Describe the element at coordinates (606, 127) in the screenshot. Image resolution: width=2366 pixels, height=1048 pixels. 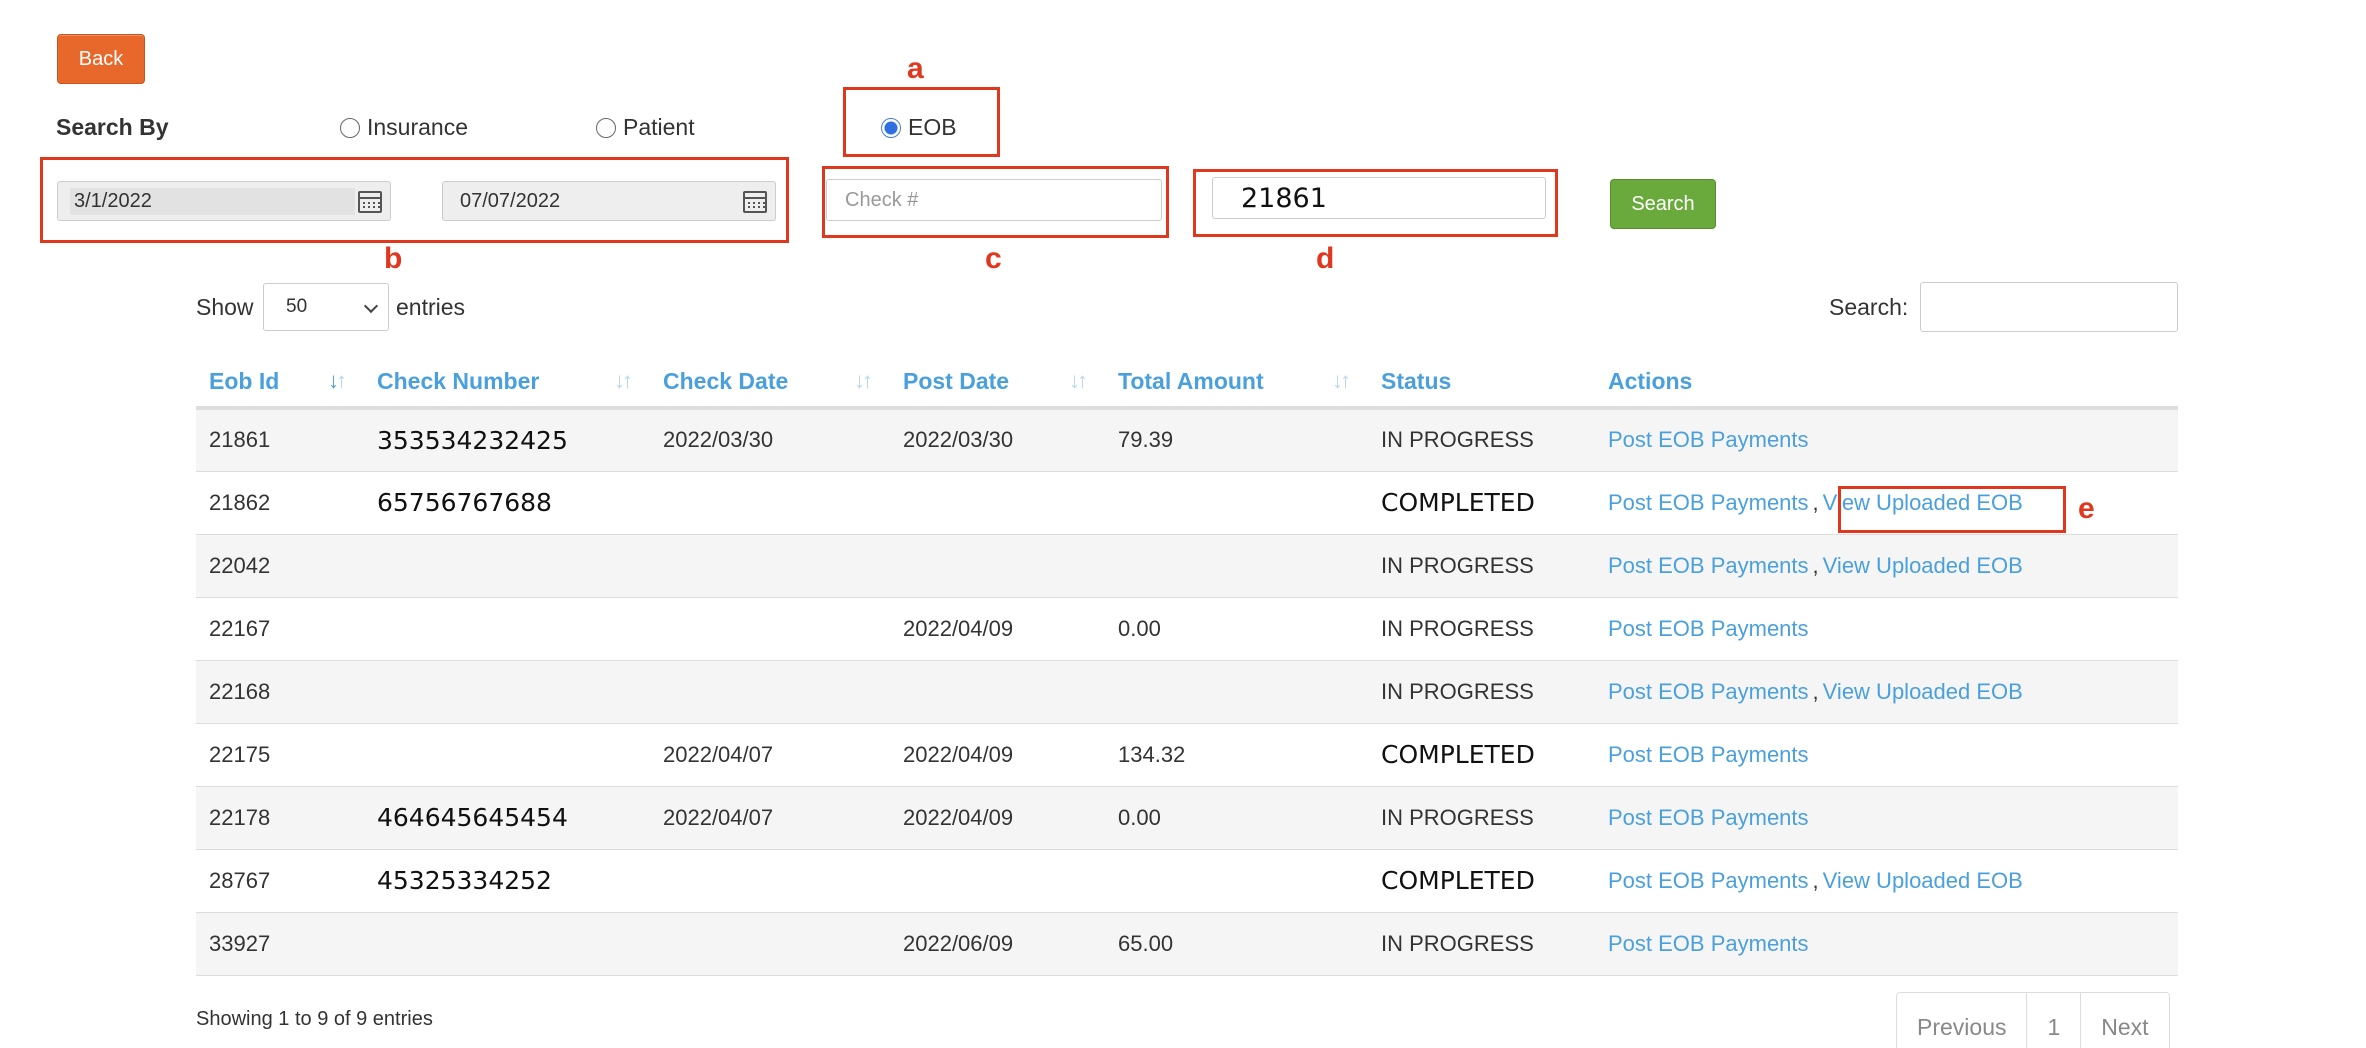
I see `radio-patient-circle` at that location.